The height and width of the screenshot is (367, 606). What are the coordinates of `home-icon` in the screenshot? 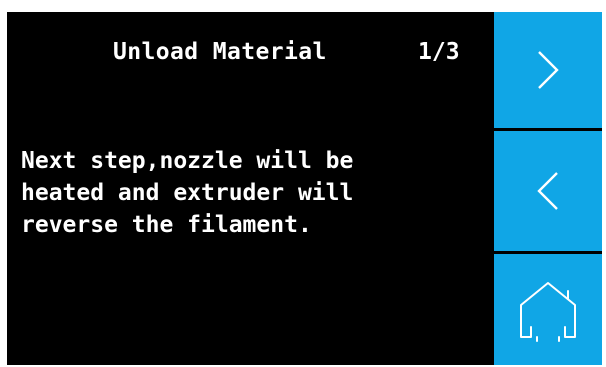 It's located at (548, 311).